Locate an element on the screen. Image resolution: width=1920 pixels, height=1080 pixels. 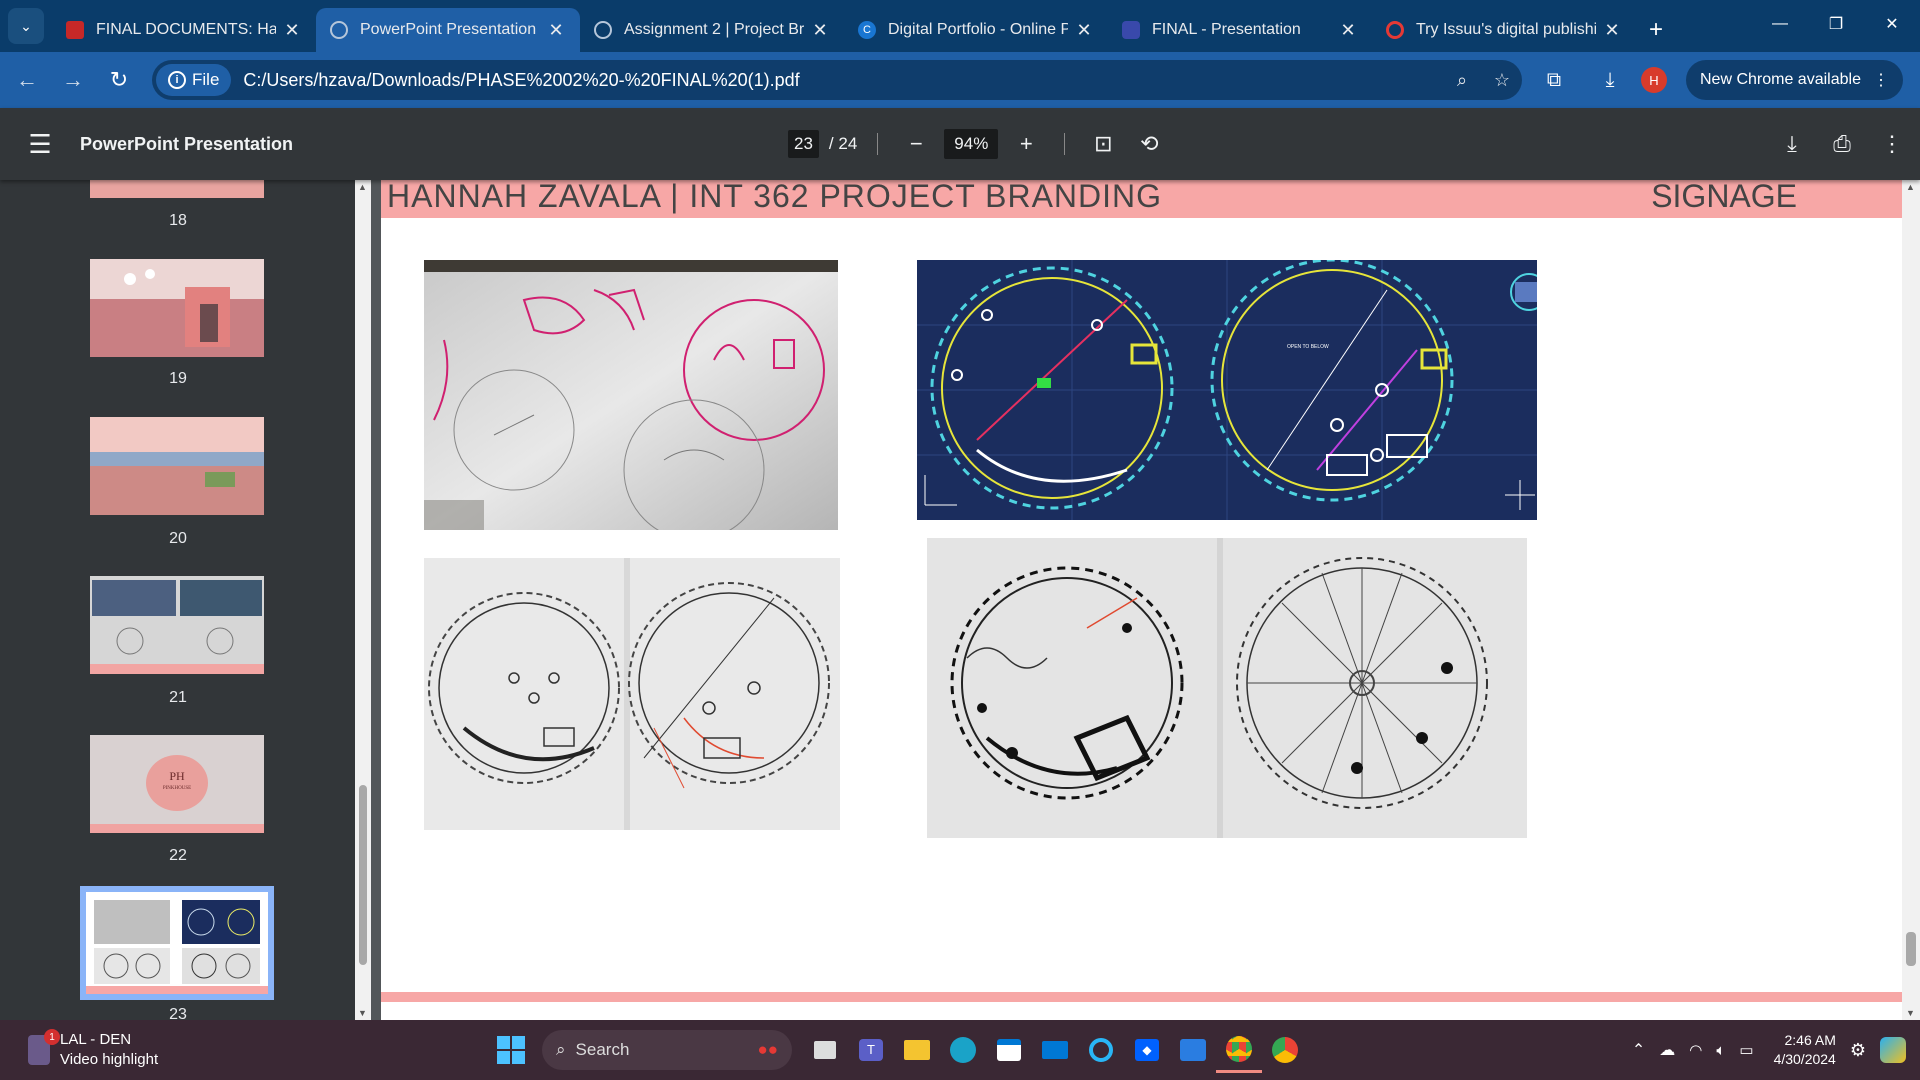
notification-title: LAL - DEN is located at coordinates (96, 1039).